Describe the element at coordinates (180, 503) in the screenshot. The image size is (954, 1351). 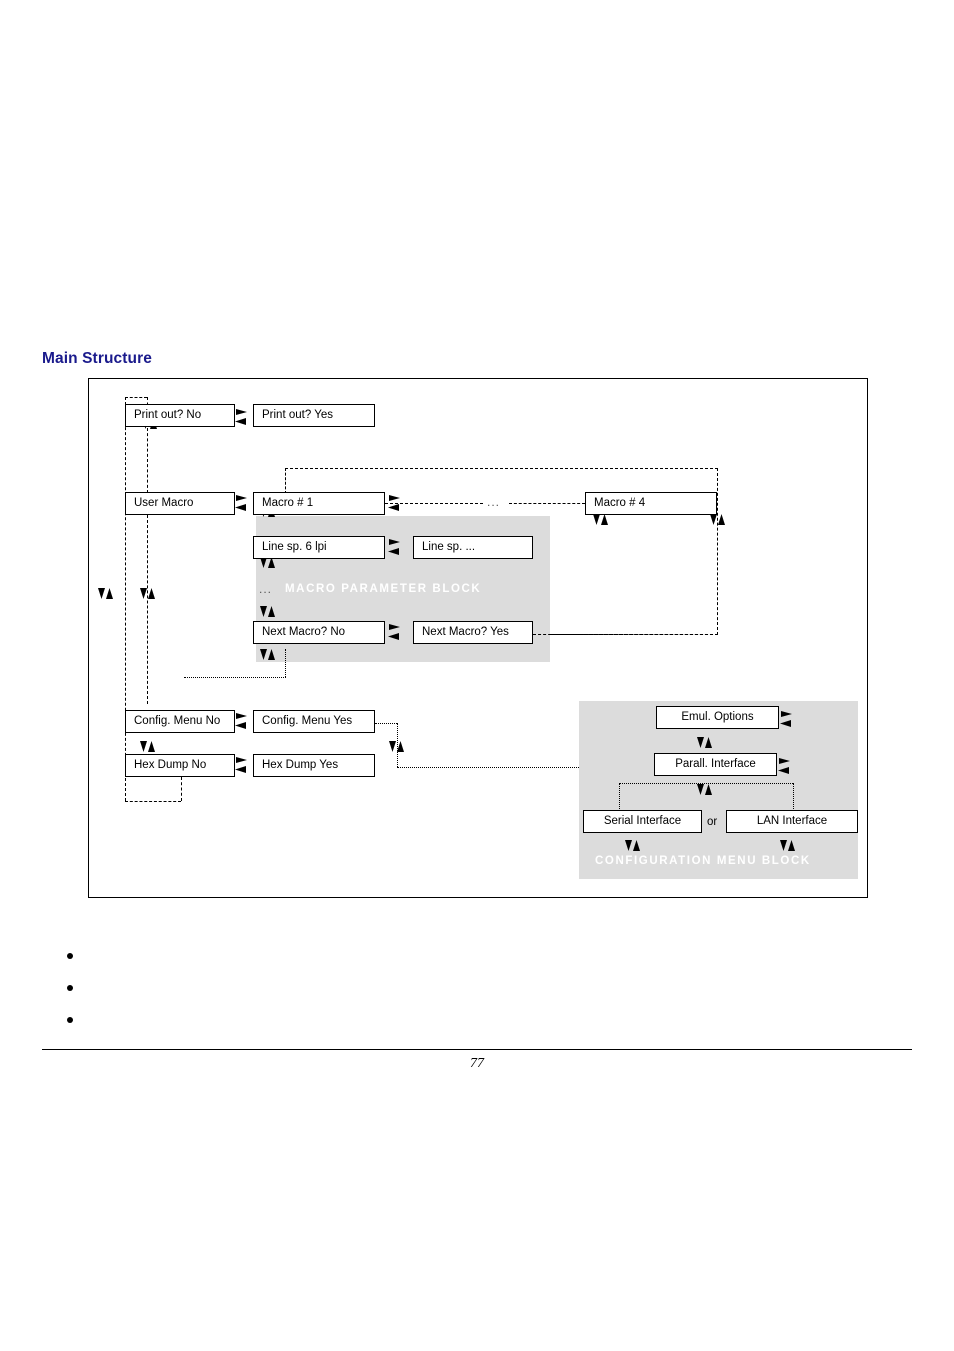
I see `menu-box-user-macro: User Macro` at that location.